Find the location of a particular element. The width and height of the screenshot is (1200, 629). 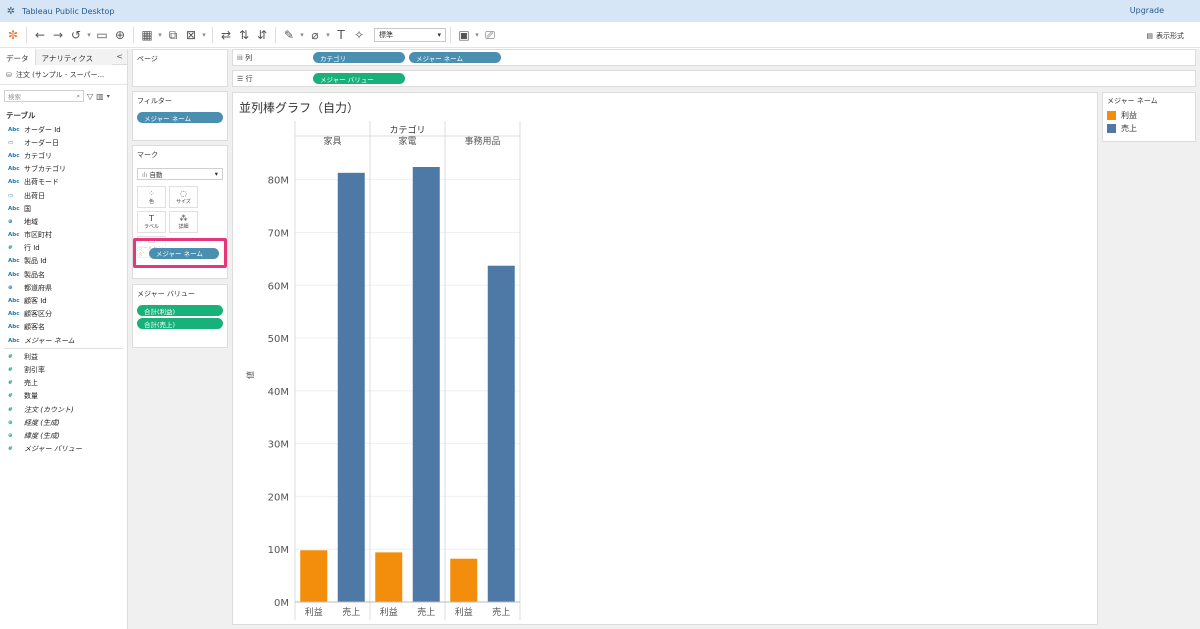

filter-icon: ▽ is located at coordinates (90, 96).